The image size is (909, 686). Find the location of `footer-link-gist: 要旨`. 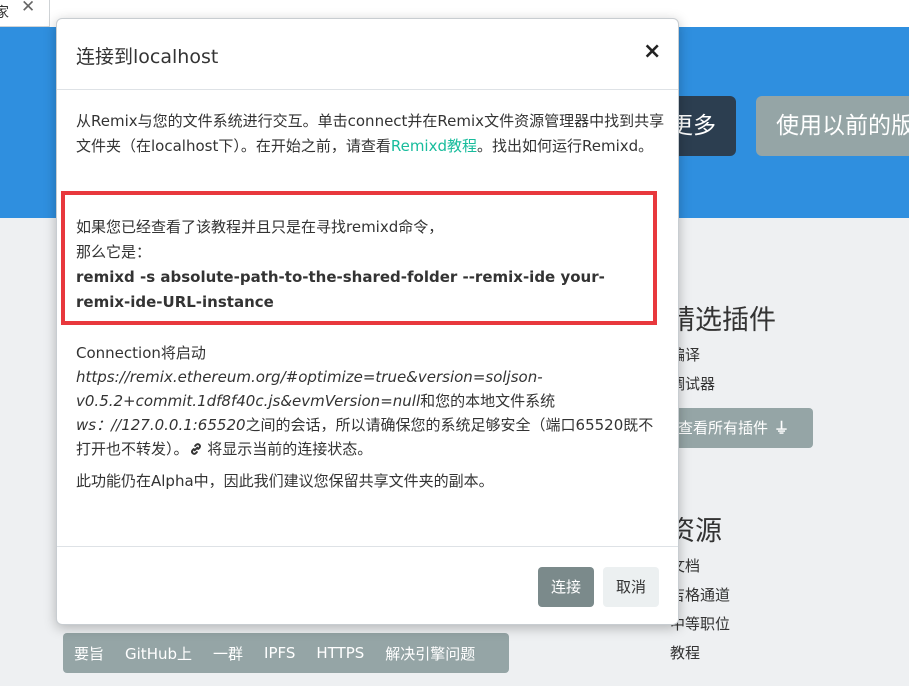

footer-link-gist: 要旨 is located at coordinates (89, 653).